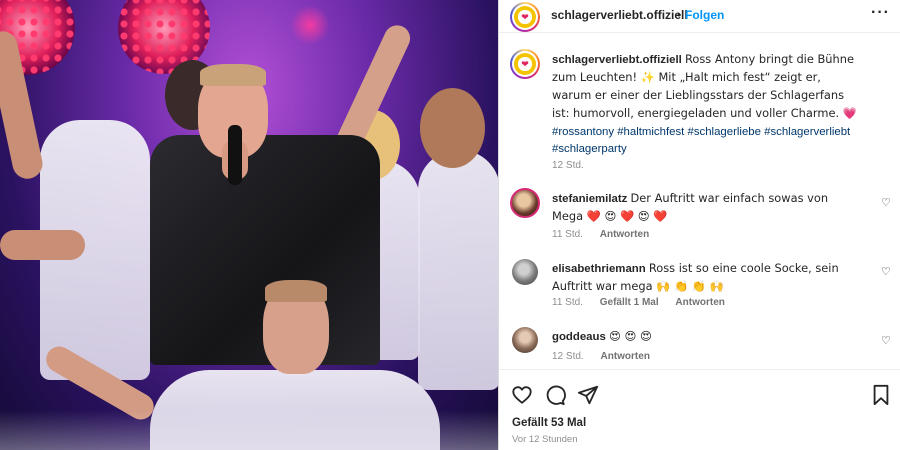 The width and height of the screenshot is (900, 450). What do you see at coordinates (249, 430) in the screenshot?
I see `stage-floor-glow` at bounding box center [249, 430].